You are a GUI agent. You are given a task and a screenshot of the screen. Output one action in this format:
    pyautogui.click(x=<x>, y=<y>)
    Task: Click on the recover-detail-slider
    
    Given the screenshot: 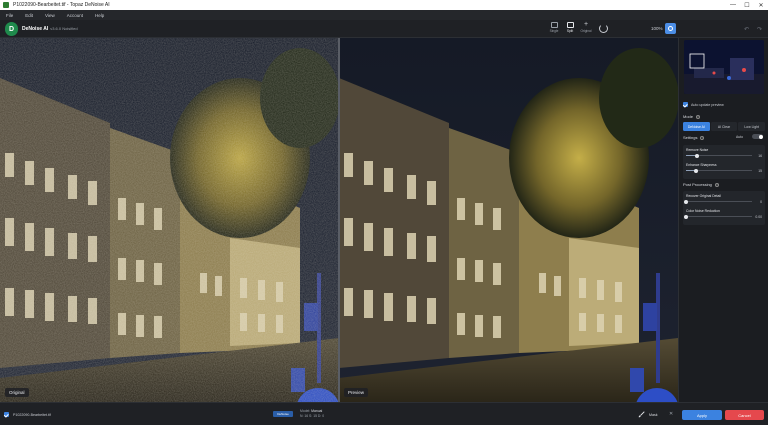 What is the action you would take?
    pyautogui.click(x=718, y=201)
    